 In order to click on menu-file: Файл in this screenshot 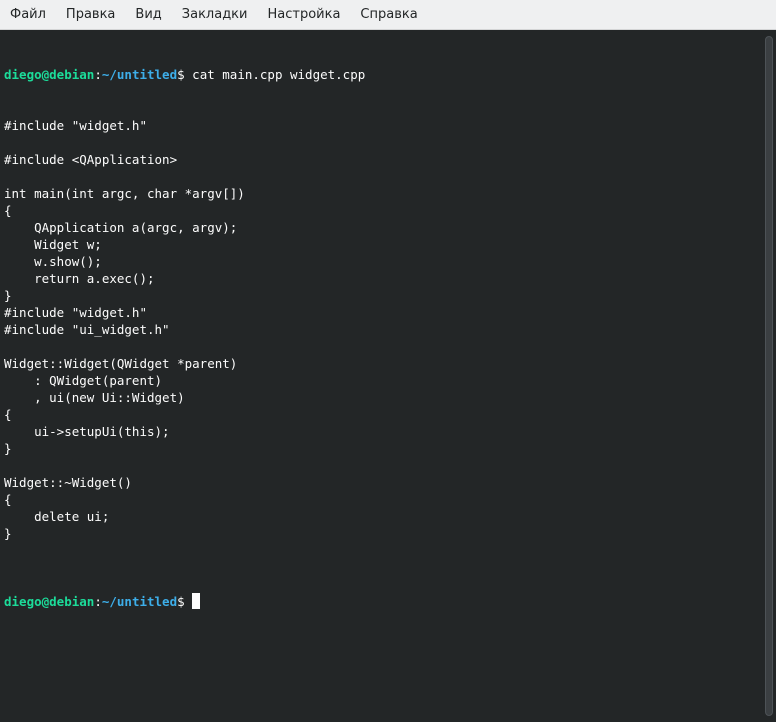, I will do `click(28, 15)`.